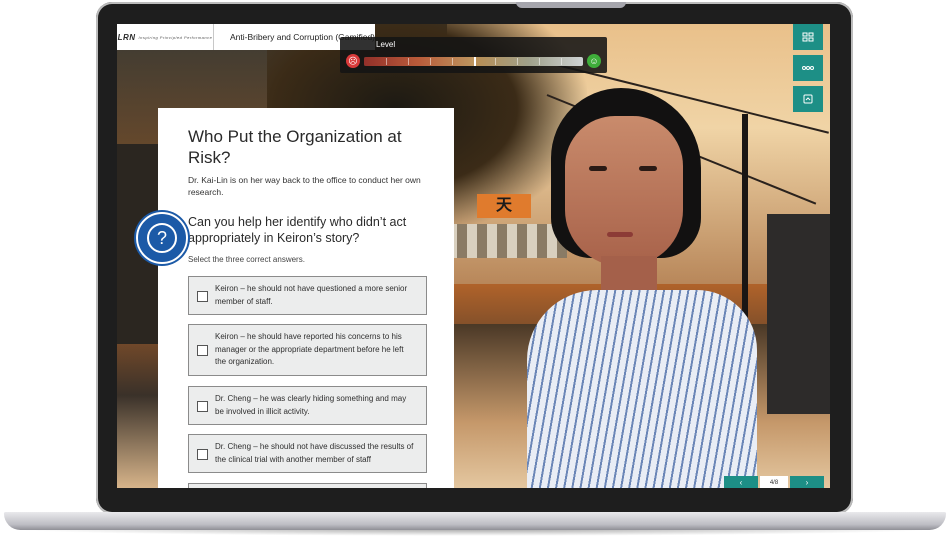 The image size is (950, 538). I want to click on question-badge: ?, so click(162, 238).